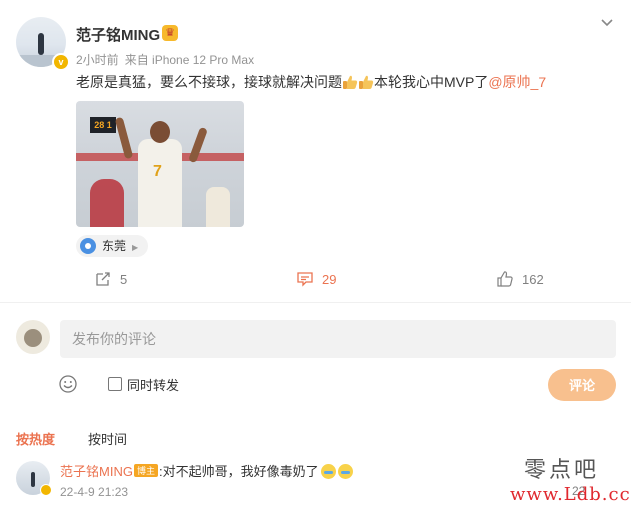 This screenshot has height=507, width=631. I want to click on post-meta: 2小时前 来自 iPhone 12 Pro Max, so click(168, 59).